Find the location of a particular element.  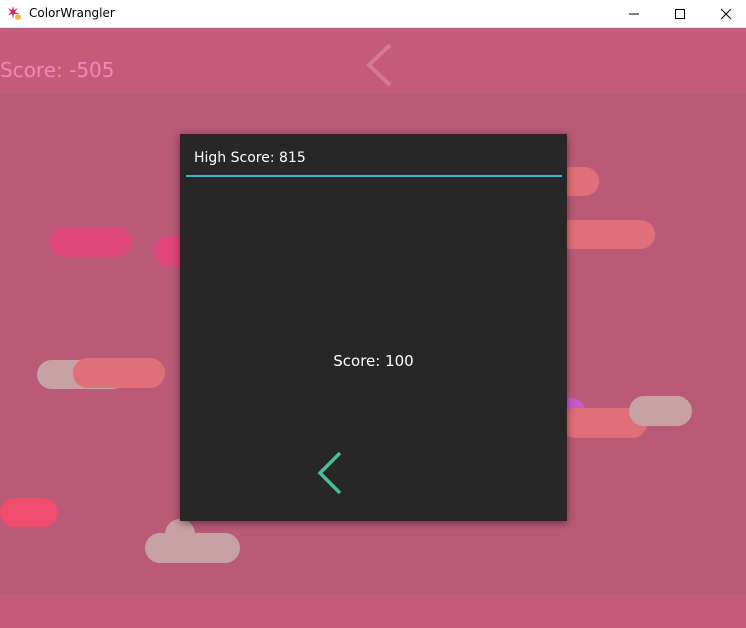

maximize-icon is located at coordinates (680, 14).